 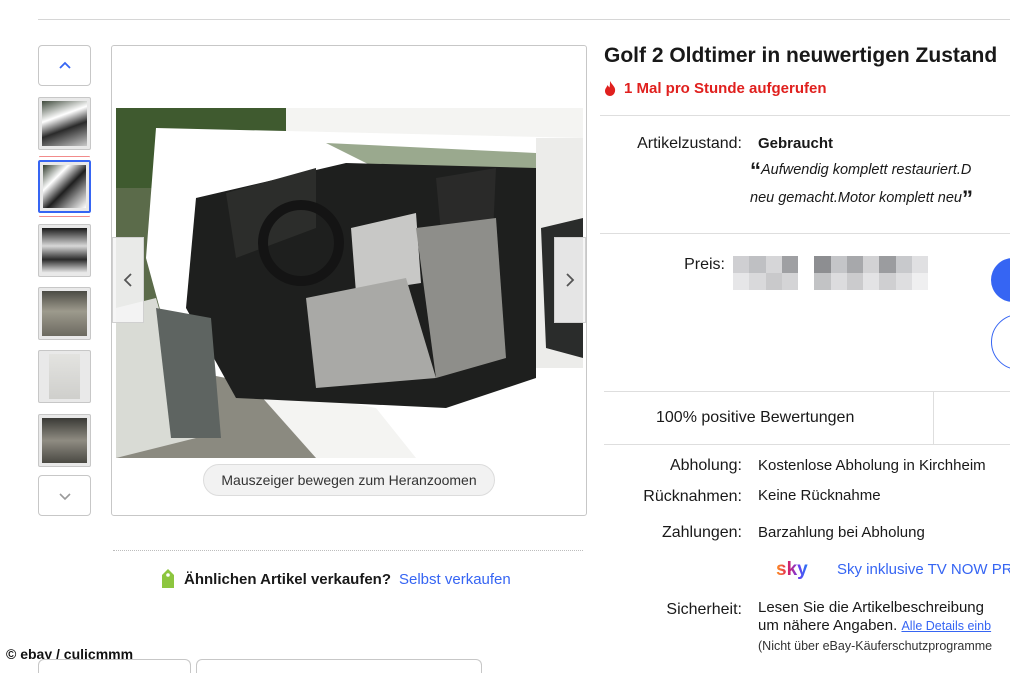 I want to click on chevron-left-icon, so click(x=127, y=280).